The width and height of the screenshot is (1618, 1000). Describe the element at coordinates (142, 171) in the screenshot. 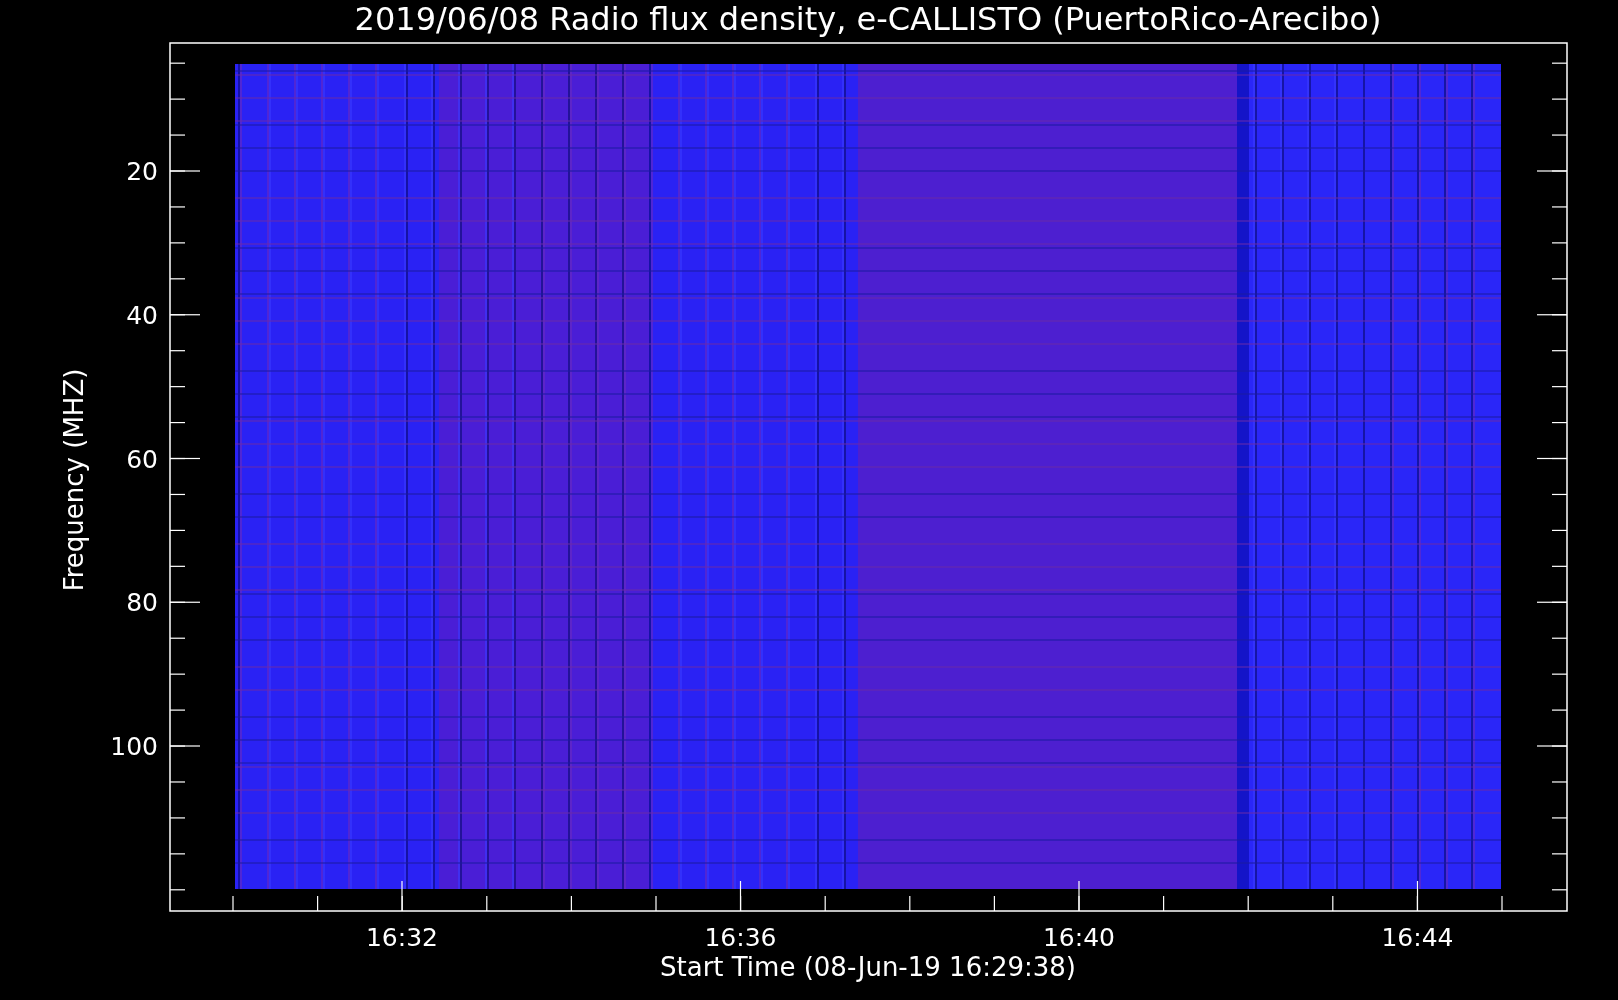

I see `tick-label: 20` at that location.